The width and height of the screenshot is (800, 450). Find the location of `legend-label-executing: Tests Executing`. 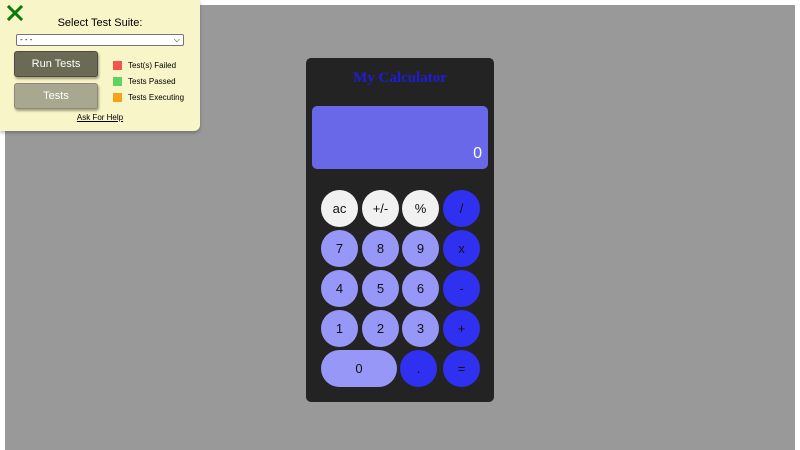

legend-label-executing: Tests Executing is located at coordinates (156, 97).